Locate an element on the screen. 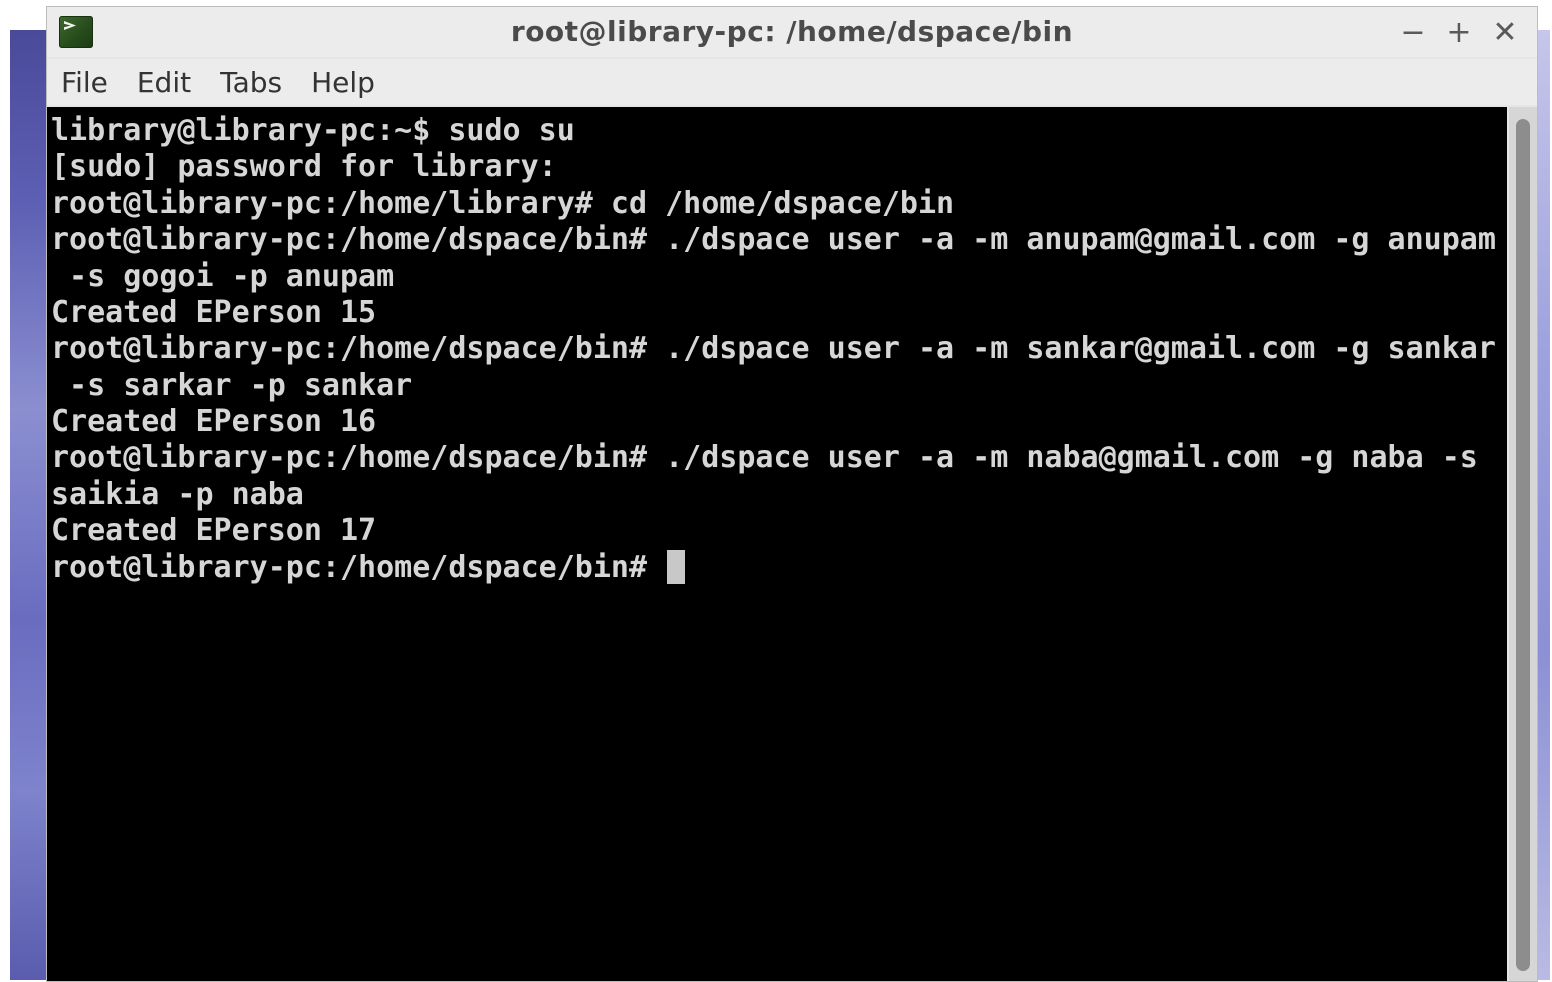 The width and height of the screenshot is (1552, 982). title-bar: root@library-pc: /home/dspace/bin − + ✕ is located at coordinates (792, 32).